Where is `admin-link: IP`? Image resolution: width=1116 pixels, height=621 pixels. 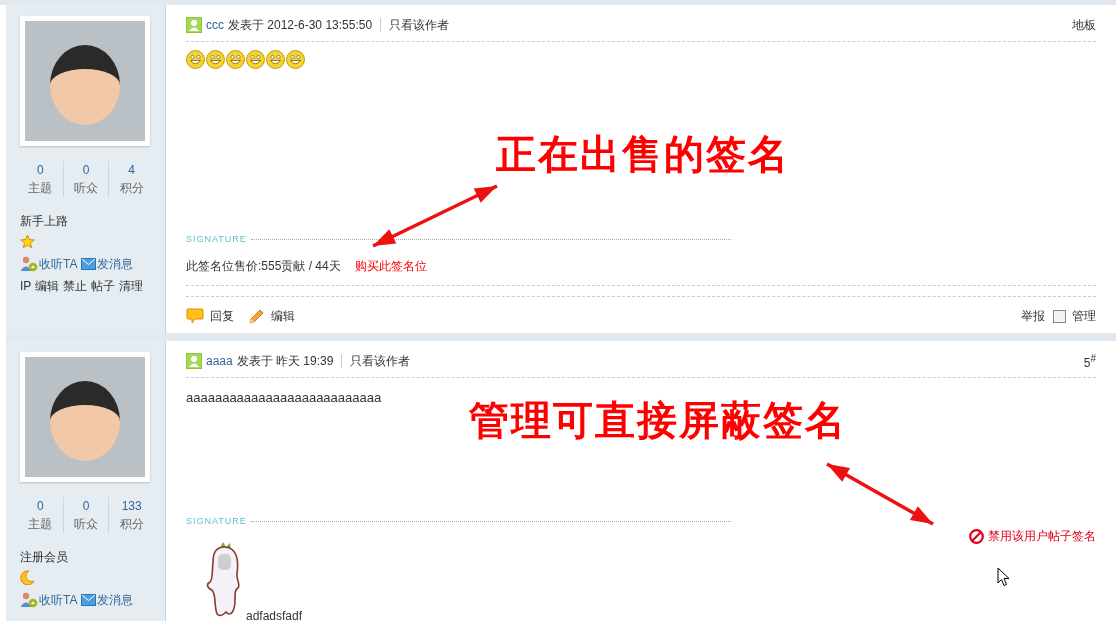
admin-link: IP is located at coordinates (26, 286).